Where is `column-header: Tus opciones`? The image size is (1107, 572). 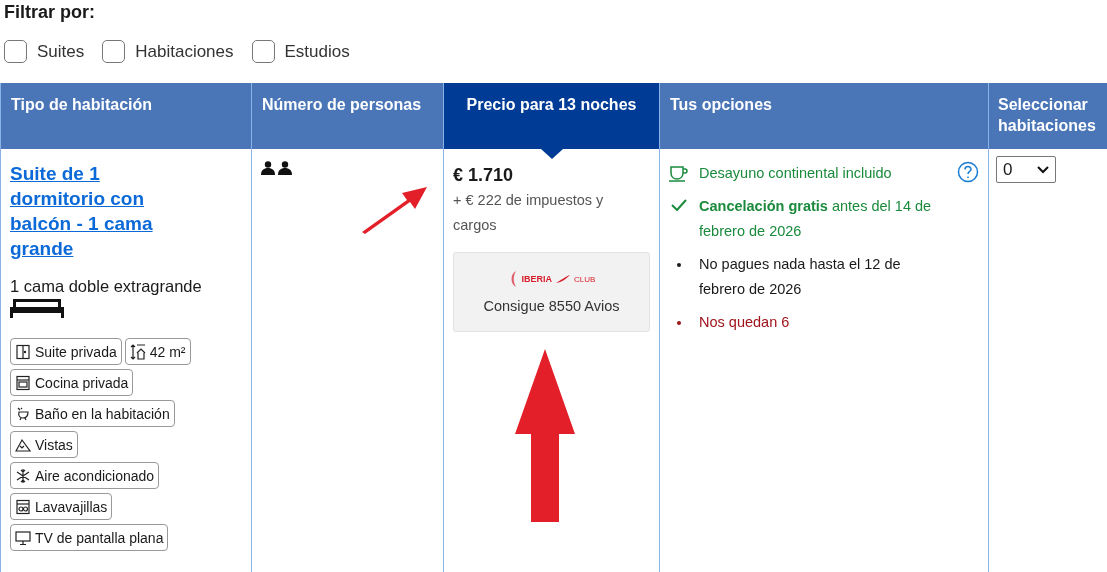
column-header: Tus opciones is located at coordinates (824, 116).